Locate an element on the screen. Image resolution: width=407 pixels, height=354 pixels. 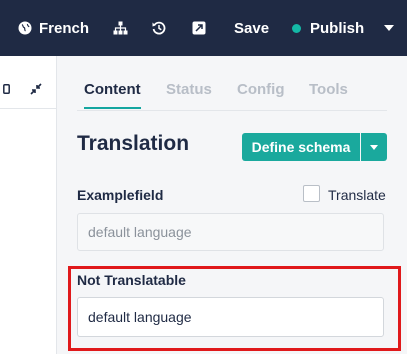
tab-content: Content is located at coordinates (112, 82).